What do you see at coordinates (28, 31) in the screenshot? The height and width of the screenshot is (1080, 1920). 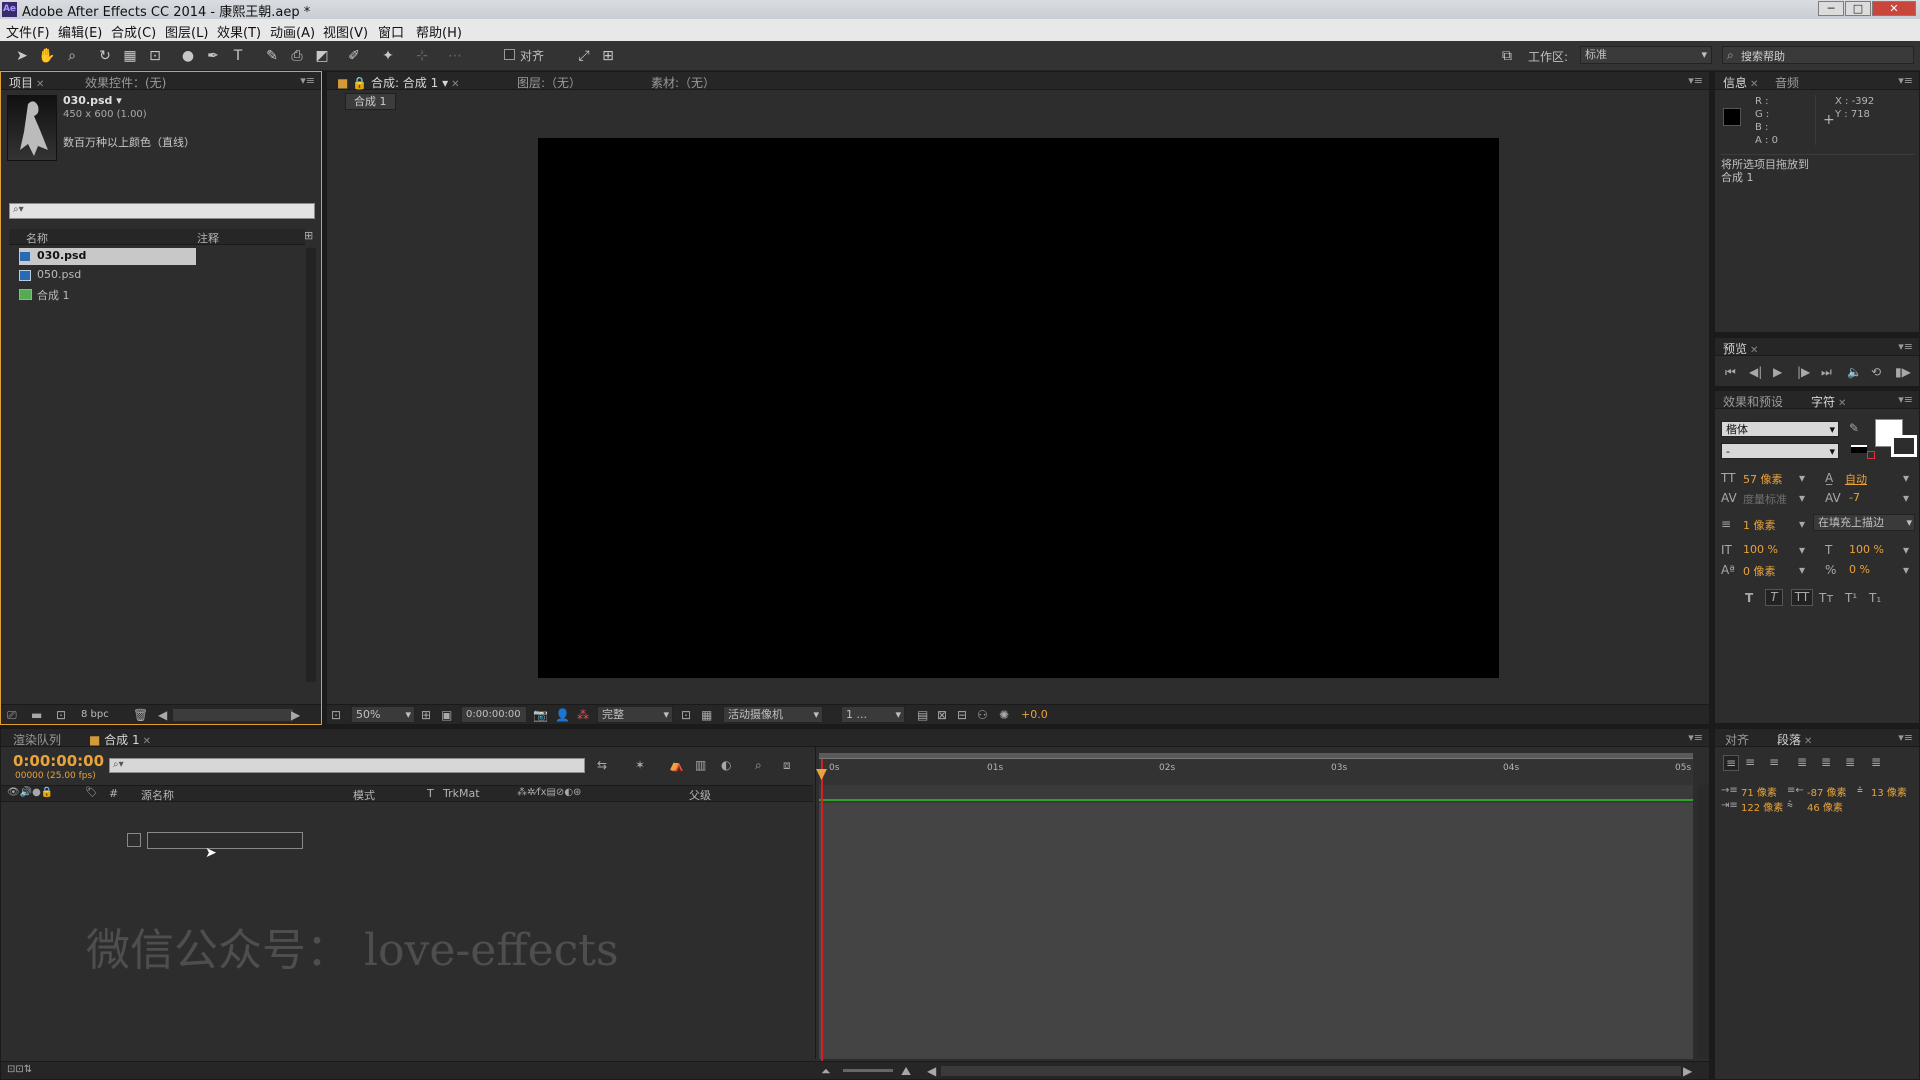 I see `menu-file: 文件(F)` at bounding box center [28, 31].